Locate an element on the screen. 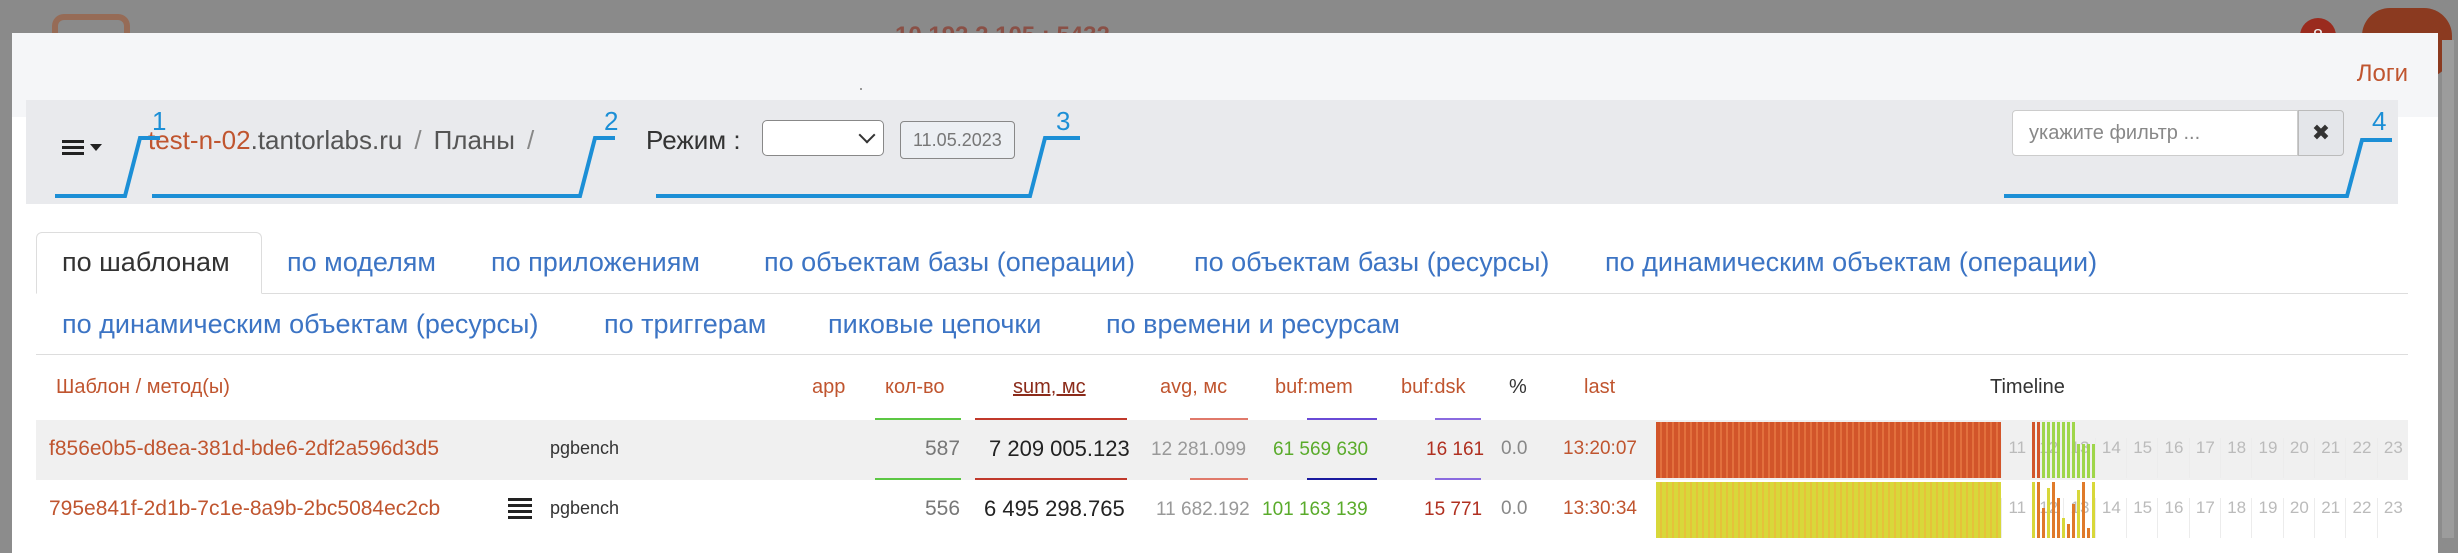 This screenshot has height=553, width=2458. row-count: 587 is located at coordinates (943, 448).